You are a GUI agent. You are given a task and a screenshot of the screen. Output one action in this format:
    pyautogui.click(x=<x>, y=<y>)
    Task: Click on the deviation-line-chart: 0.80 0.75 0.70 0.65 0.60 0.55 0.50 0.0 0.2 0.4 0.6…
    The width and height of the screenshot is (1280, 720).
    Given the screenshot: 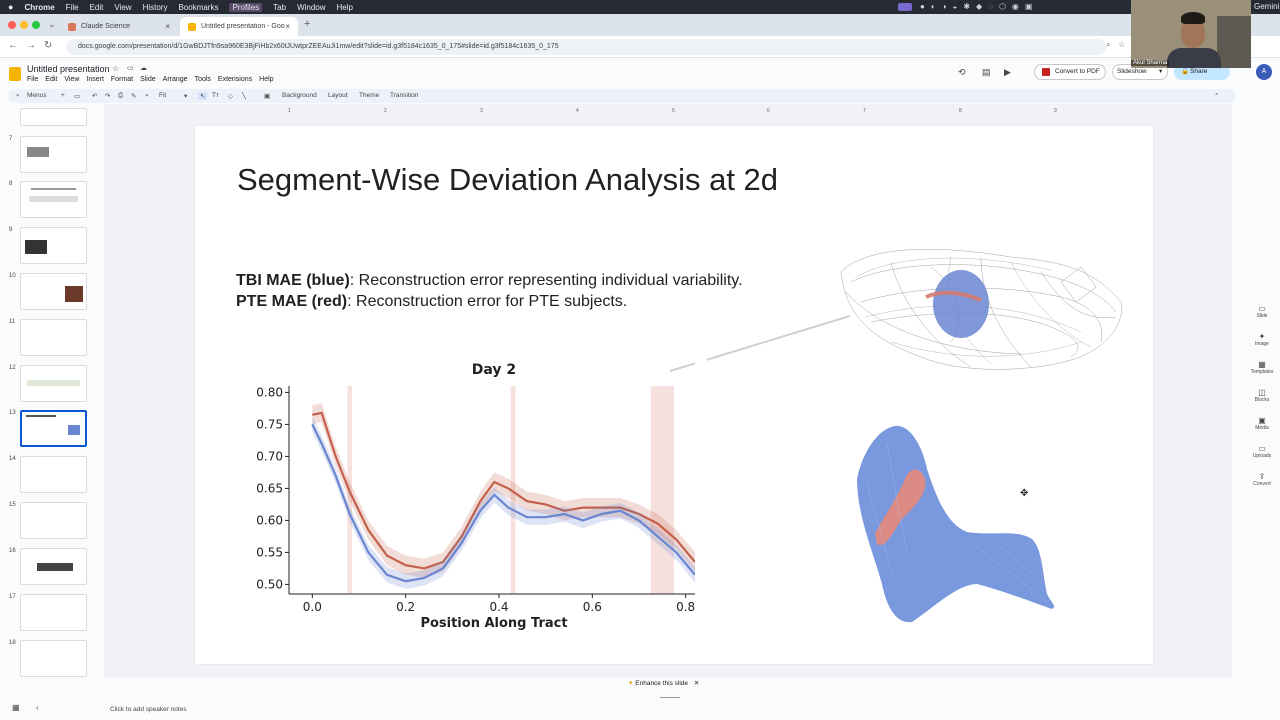 What is the action you would take?
    pyautogui.click(x=477, y=494)
    